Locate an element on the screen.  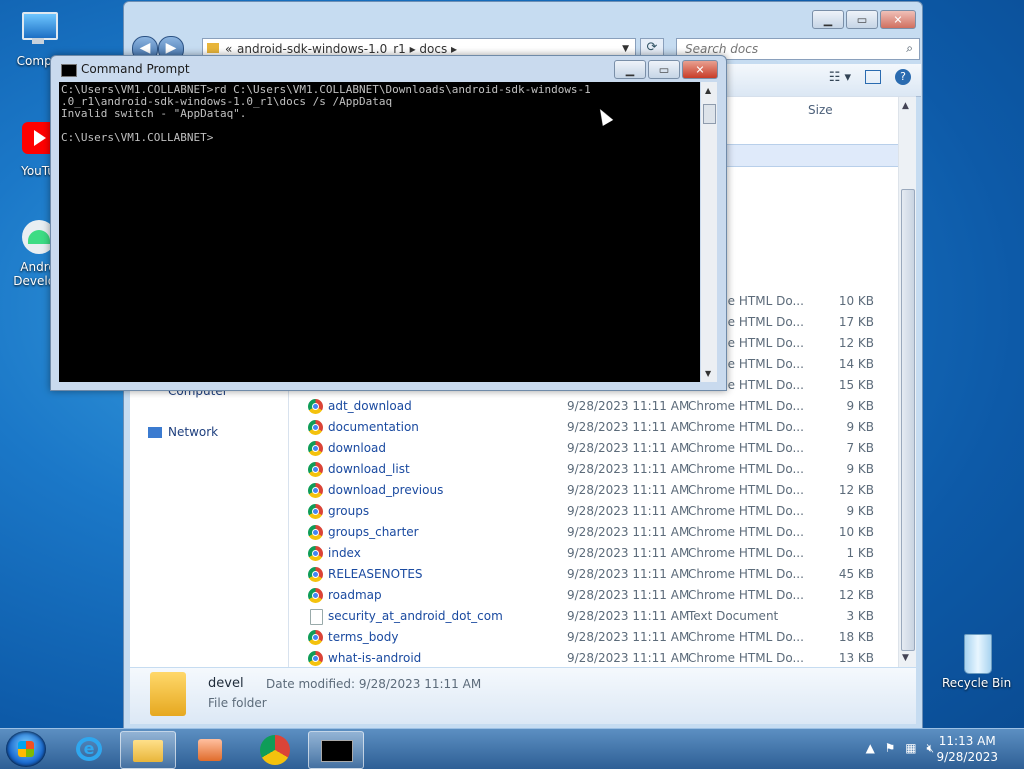
cmd-titlebar: Command Prompt ▁ ▭ ✕ is located at coordinates (388, 69).